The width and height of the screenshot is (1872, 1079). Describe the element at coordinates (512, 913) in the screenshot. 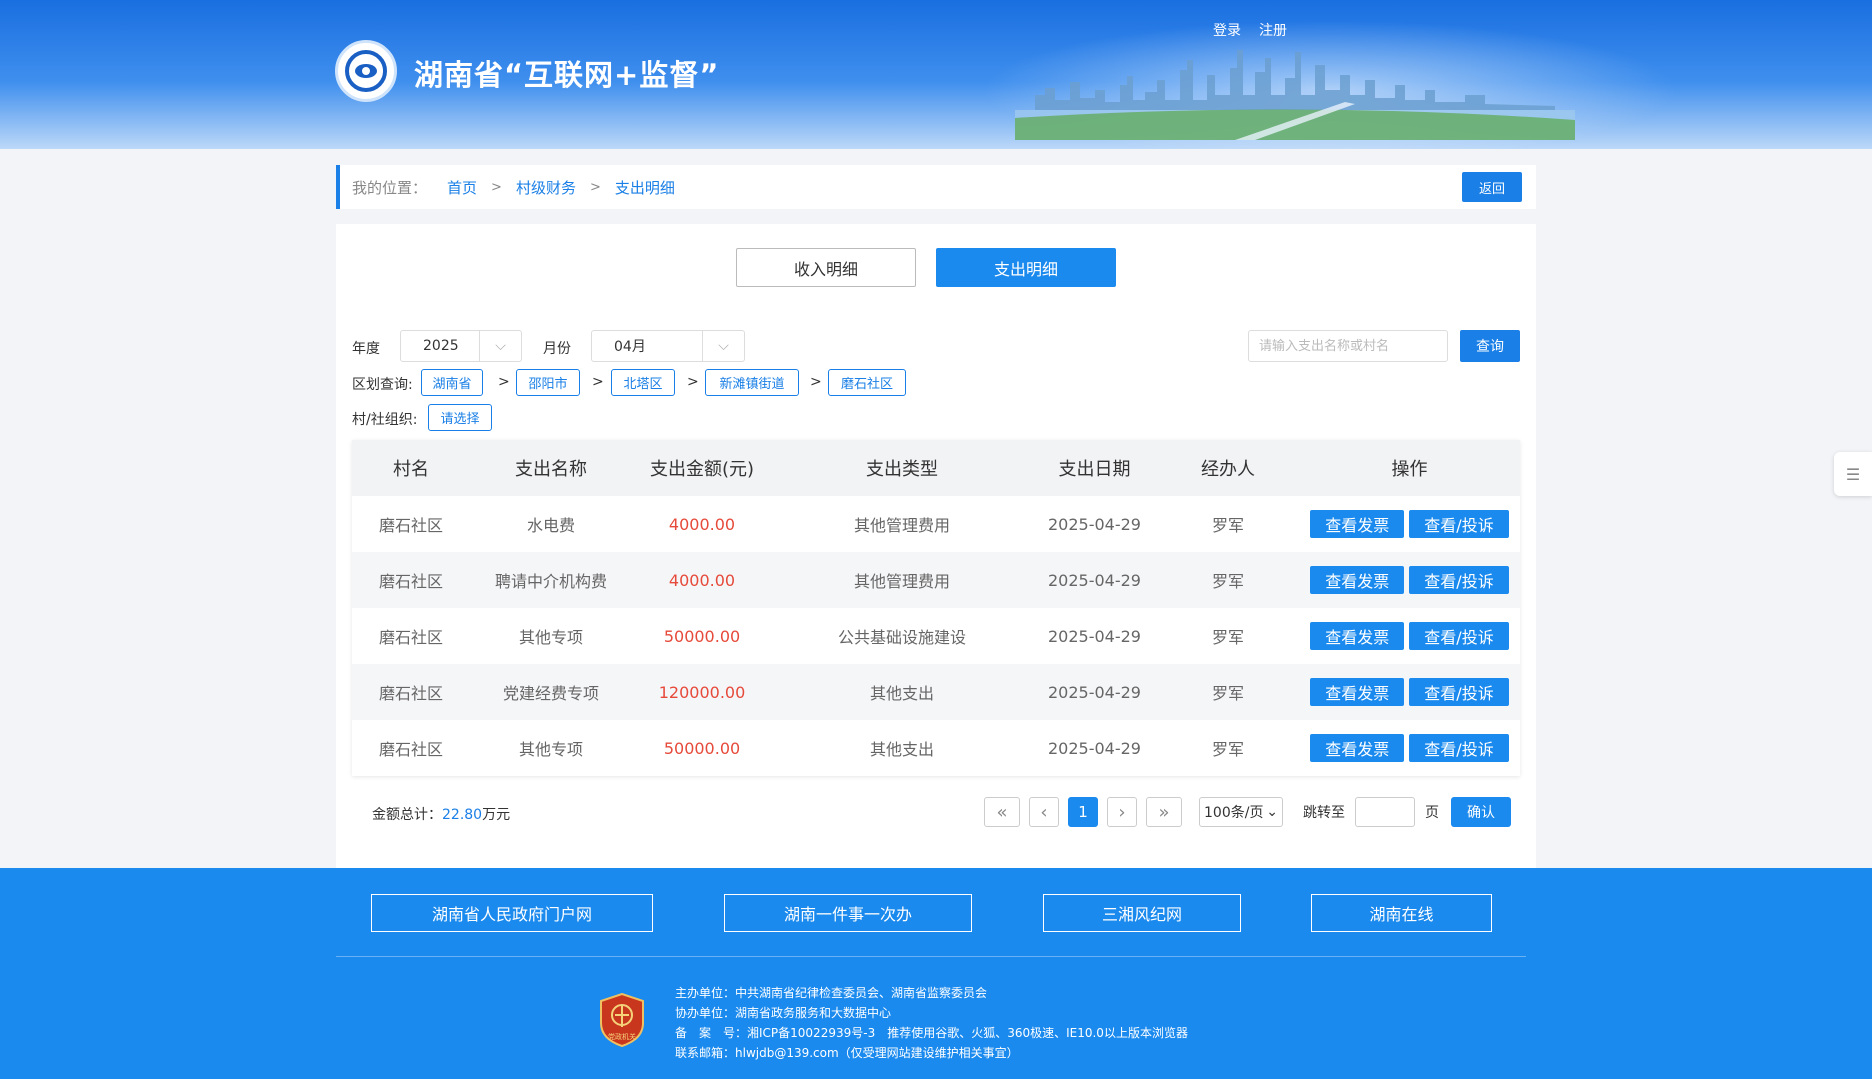

I see `footer-link-gov-portal: 湖南省人民政府门户网` at that location.